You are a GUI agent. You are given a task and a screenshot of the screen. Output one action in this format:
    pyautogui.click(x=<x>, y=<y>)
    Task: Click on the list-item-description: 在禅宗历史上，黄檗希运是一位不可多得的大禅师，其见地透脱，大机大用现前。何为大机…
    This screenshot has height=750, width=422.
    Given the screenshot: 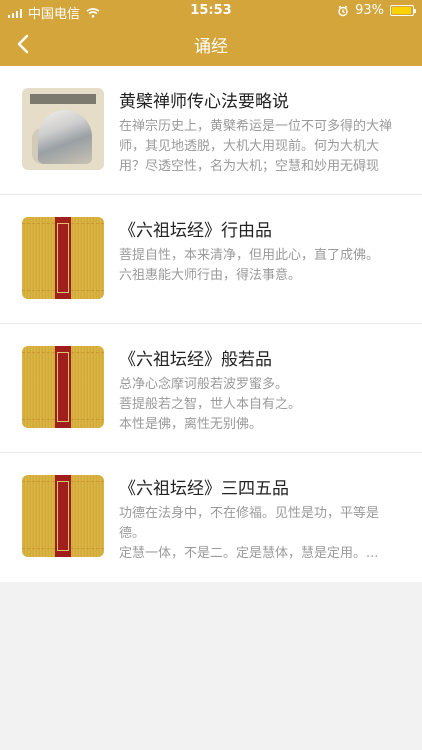 What is the action you would take?
    pyautogui.click(x=256, y=146)
    